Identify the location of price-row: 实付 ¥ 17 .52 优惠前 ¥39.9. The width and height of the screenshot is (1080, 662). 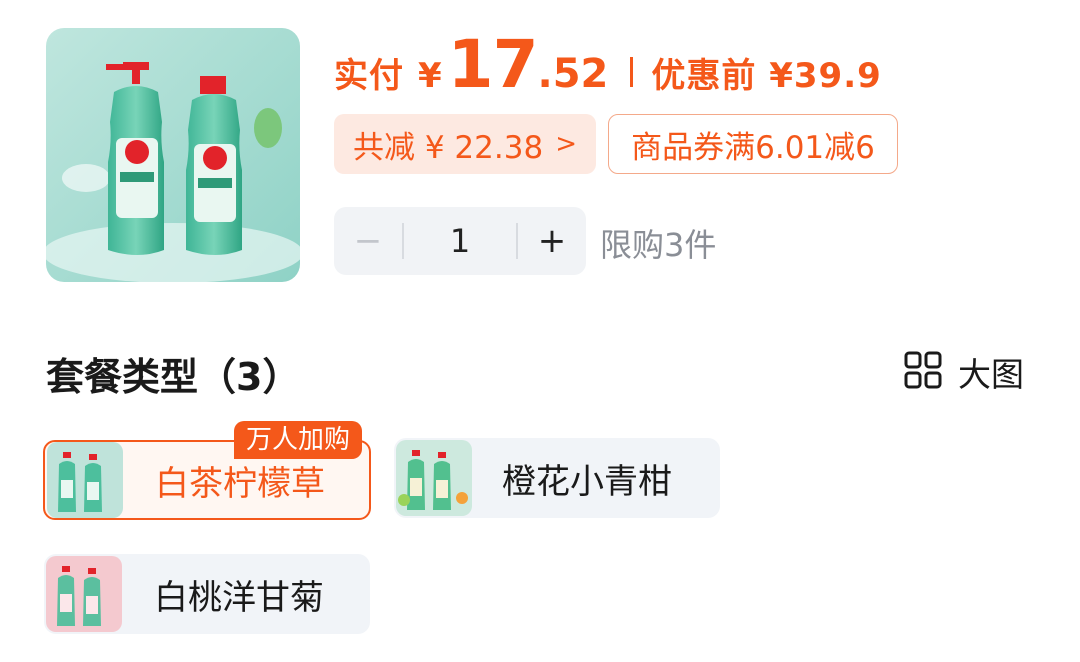
(608, 66).